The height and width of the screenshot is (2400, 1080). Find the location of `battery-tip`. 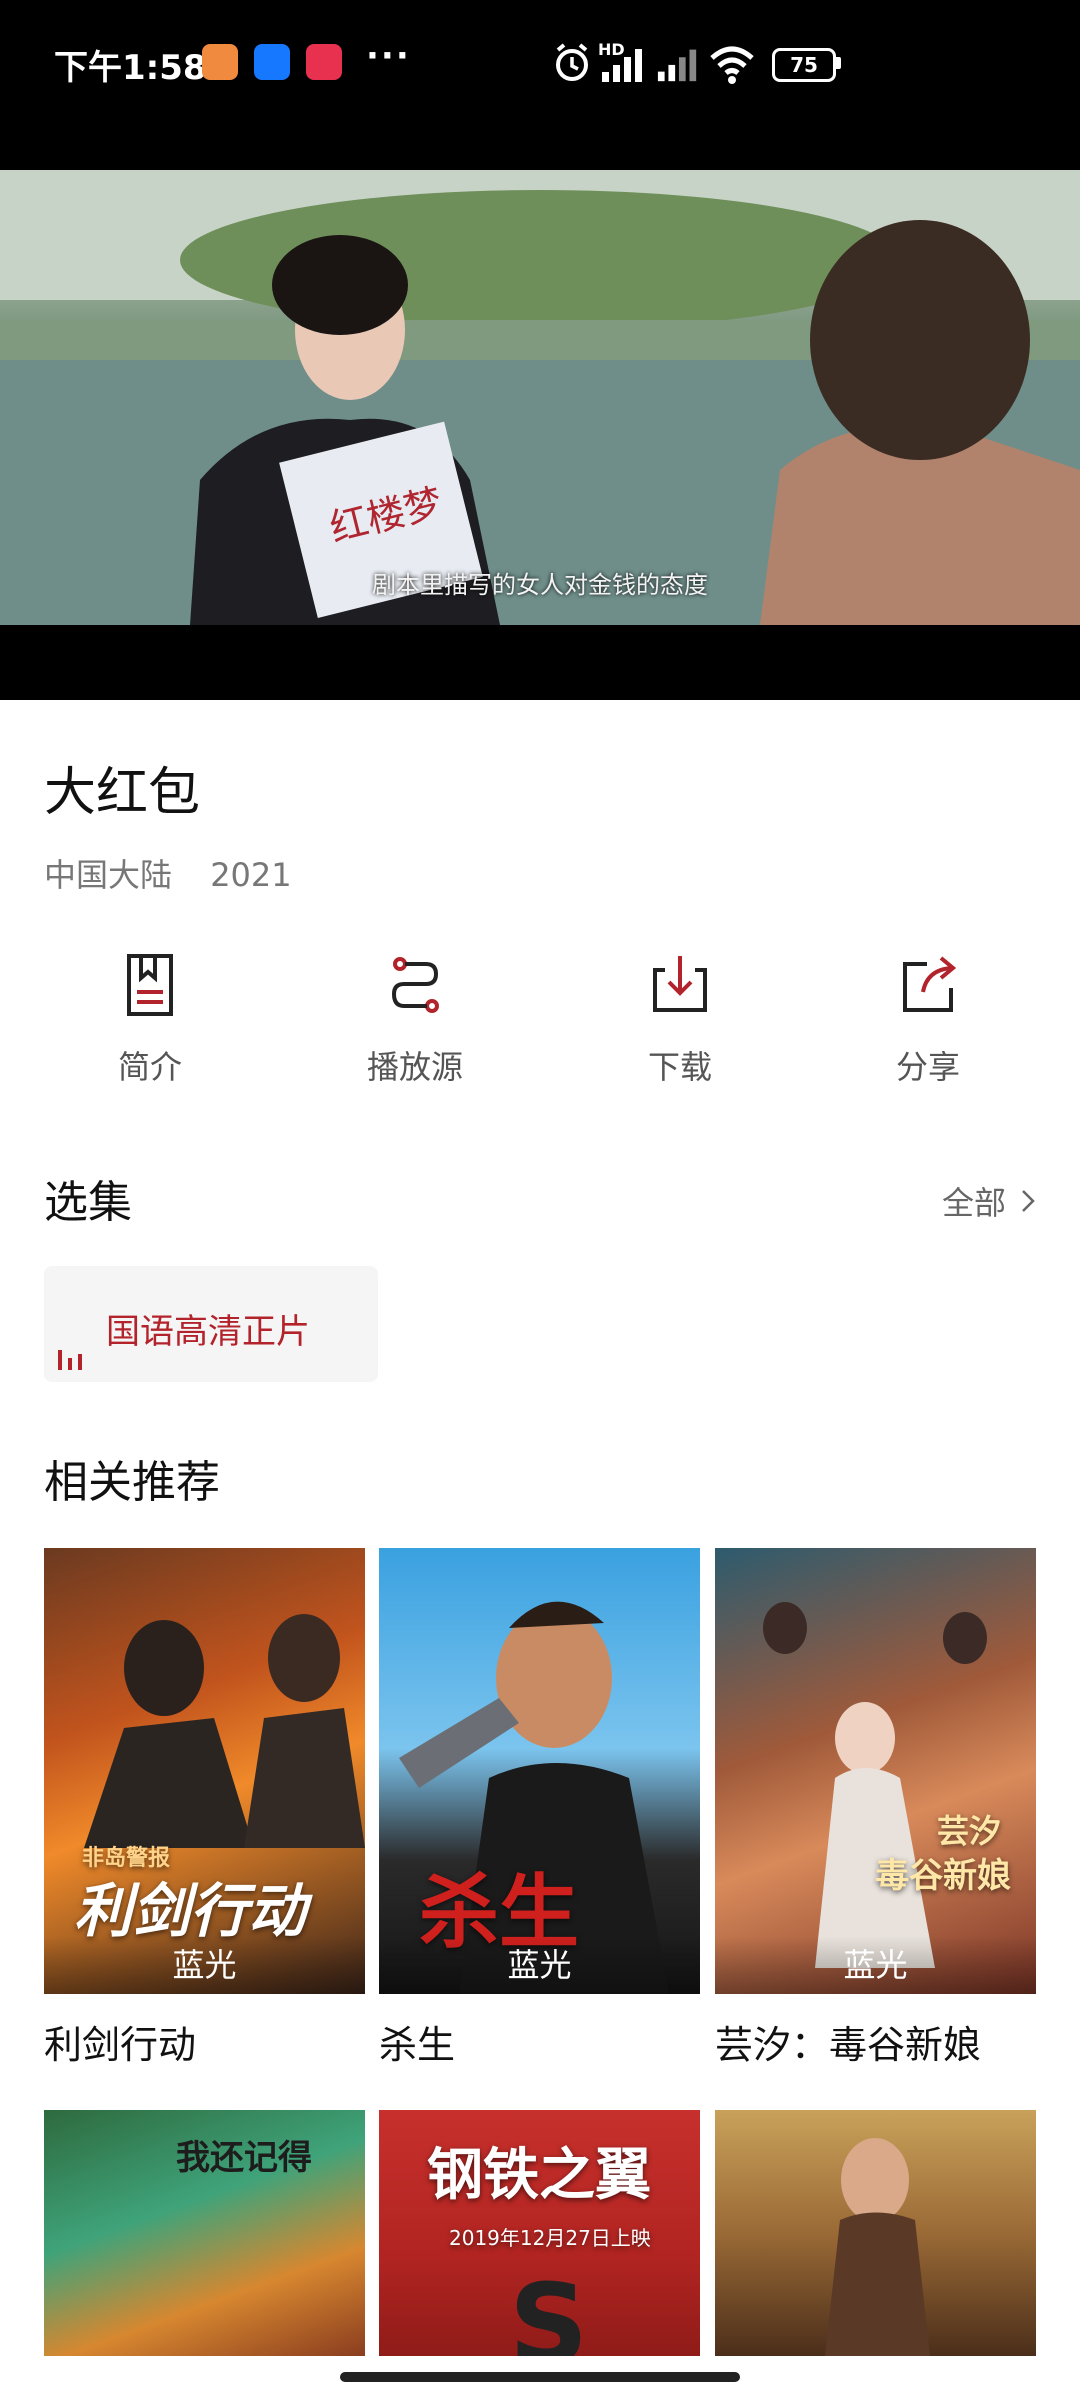

battery-tip is located at coordinates (838, 63).